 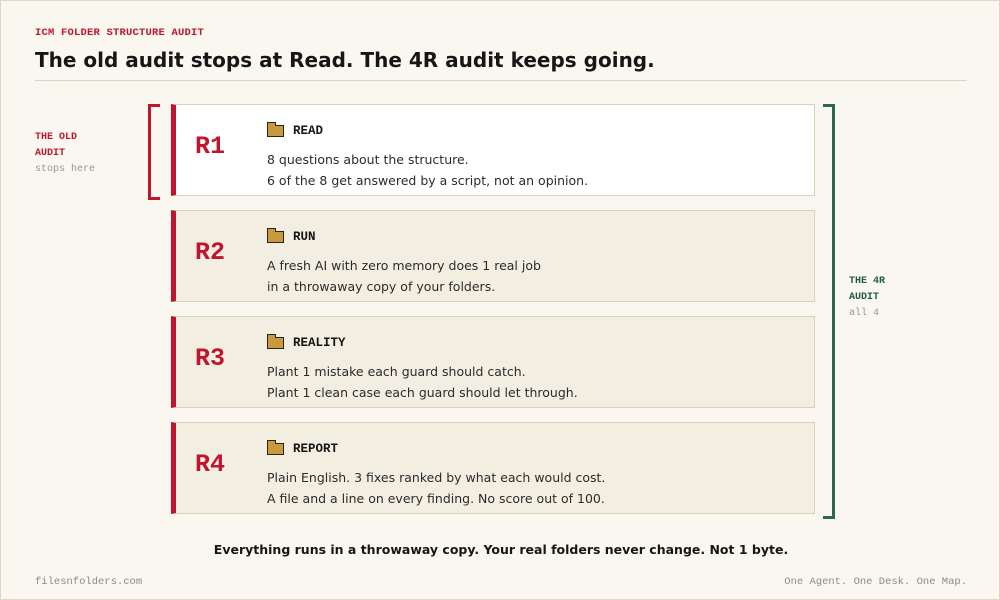 I want to click on title-divider, so click(x=501, y=80).